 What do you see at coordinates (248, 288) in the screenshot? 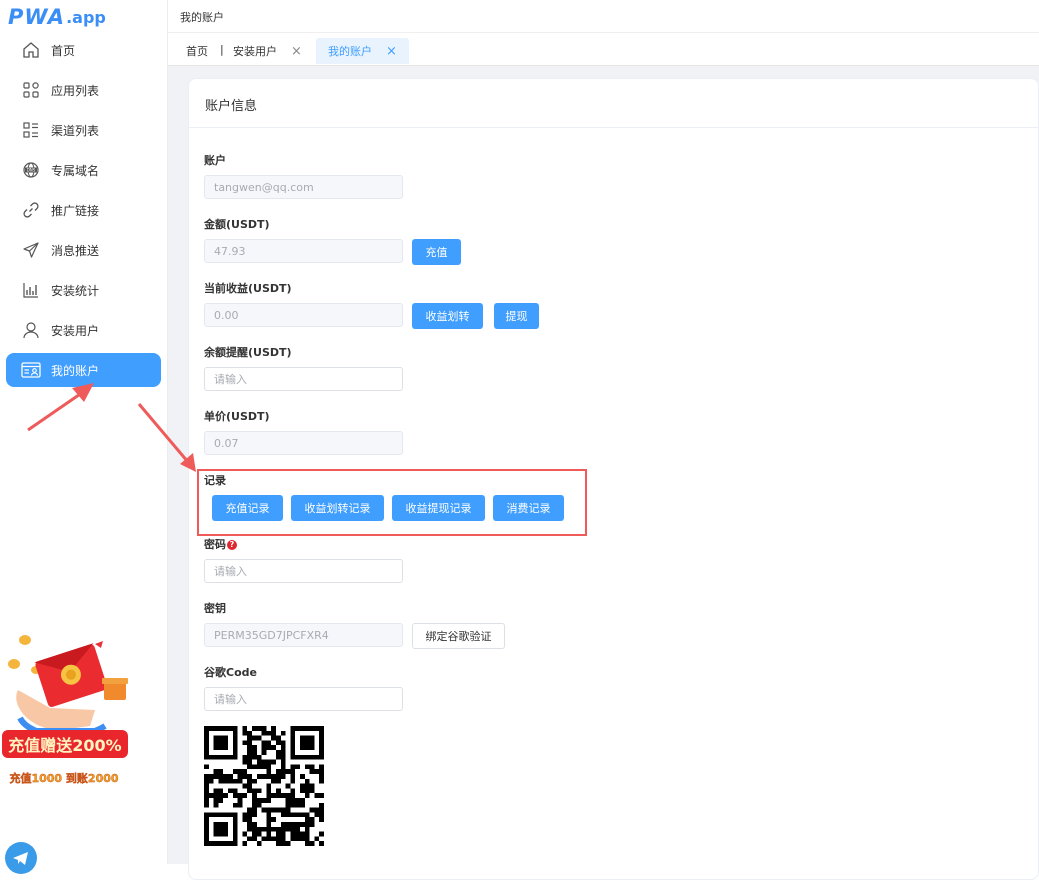
I see `earnings-label: 当前收益(USDT)` at bounding box center [248, 288].